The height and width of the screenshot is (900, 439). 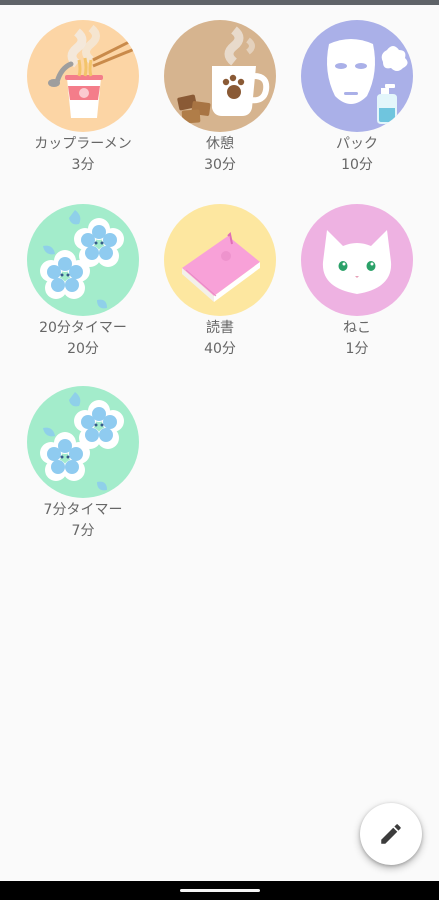 I want to click on timer-tile: ねこ 1分, so click(x=357, y=282).